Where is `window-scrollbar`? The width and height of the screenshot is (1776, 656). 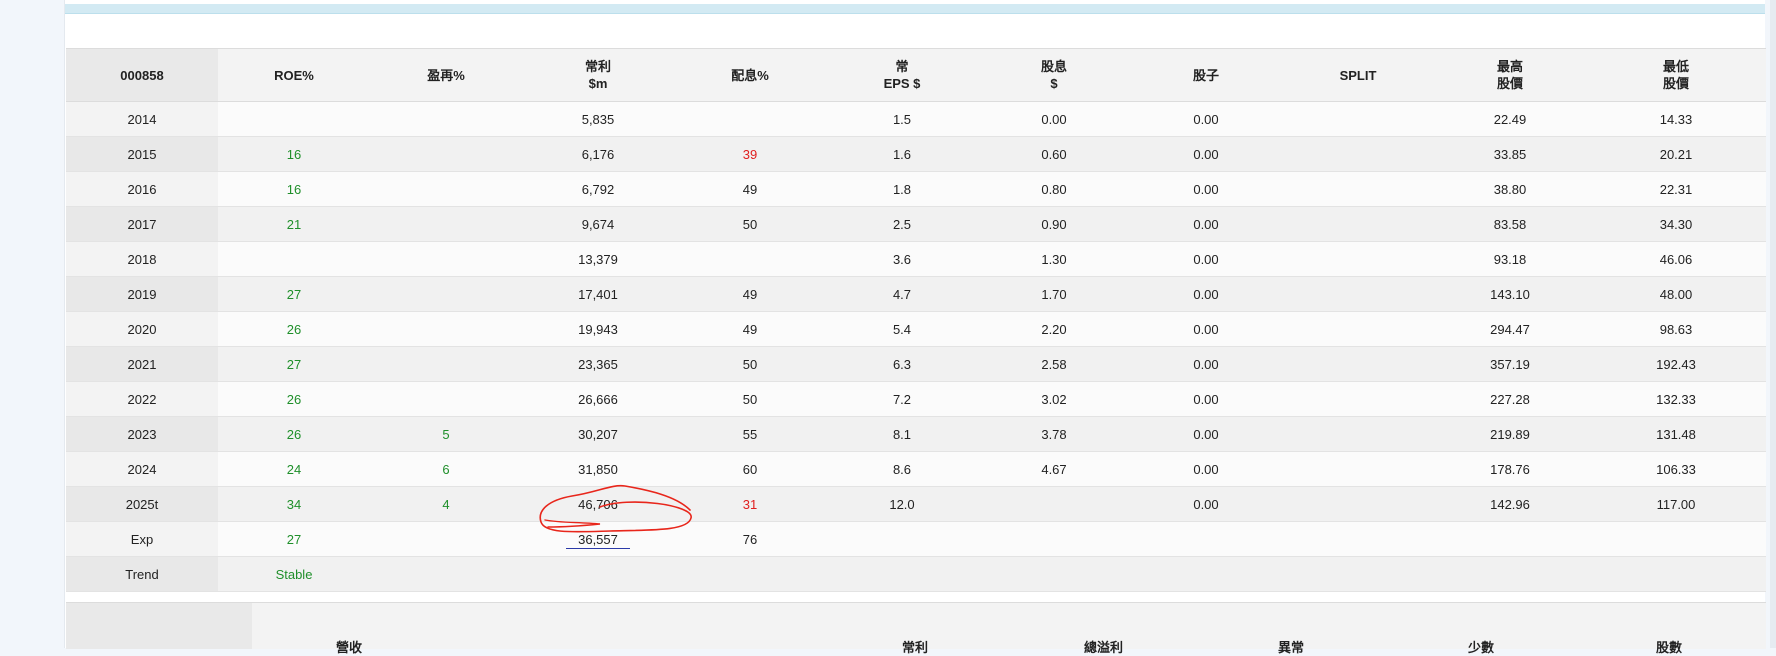 window-scrollbar is located at coordinates (1773, 324).